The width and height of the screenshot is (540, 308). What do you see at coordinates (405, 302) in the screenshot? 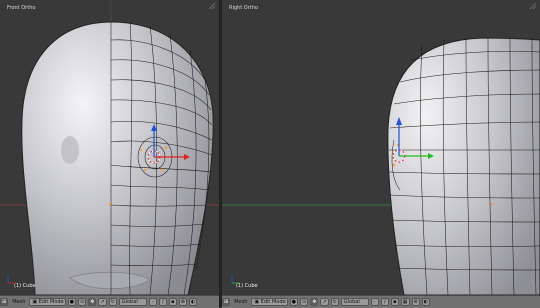
I see `layers-icon: ▦` at bounding box center [405, 302].